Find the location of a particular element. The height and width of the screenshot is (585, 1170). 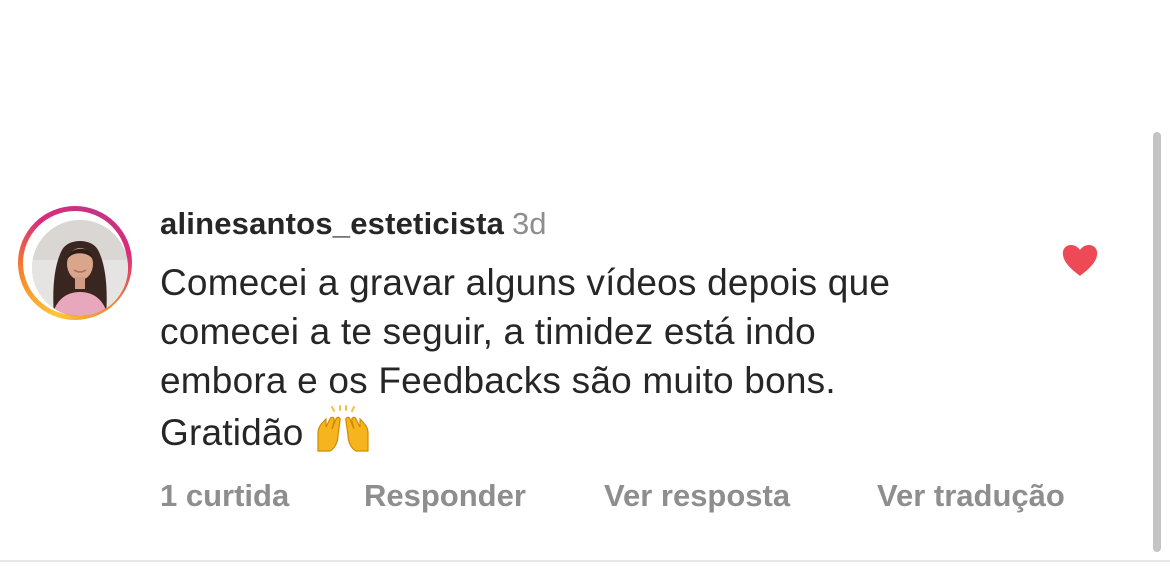

story-ring is located at coordinates (75, 263).